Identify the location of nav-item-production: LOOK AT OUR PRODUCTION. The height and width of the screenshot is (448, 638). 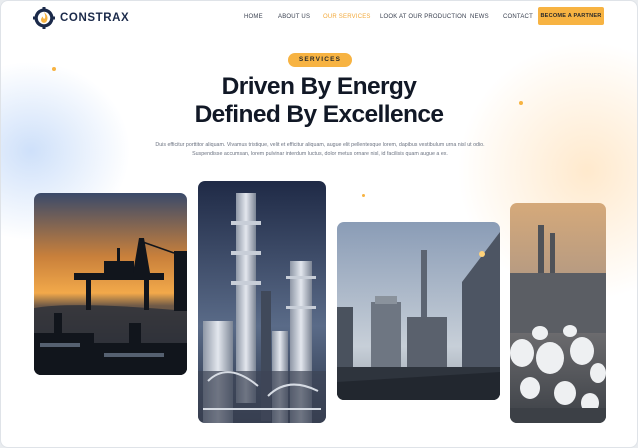
(423, 17).